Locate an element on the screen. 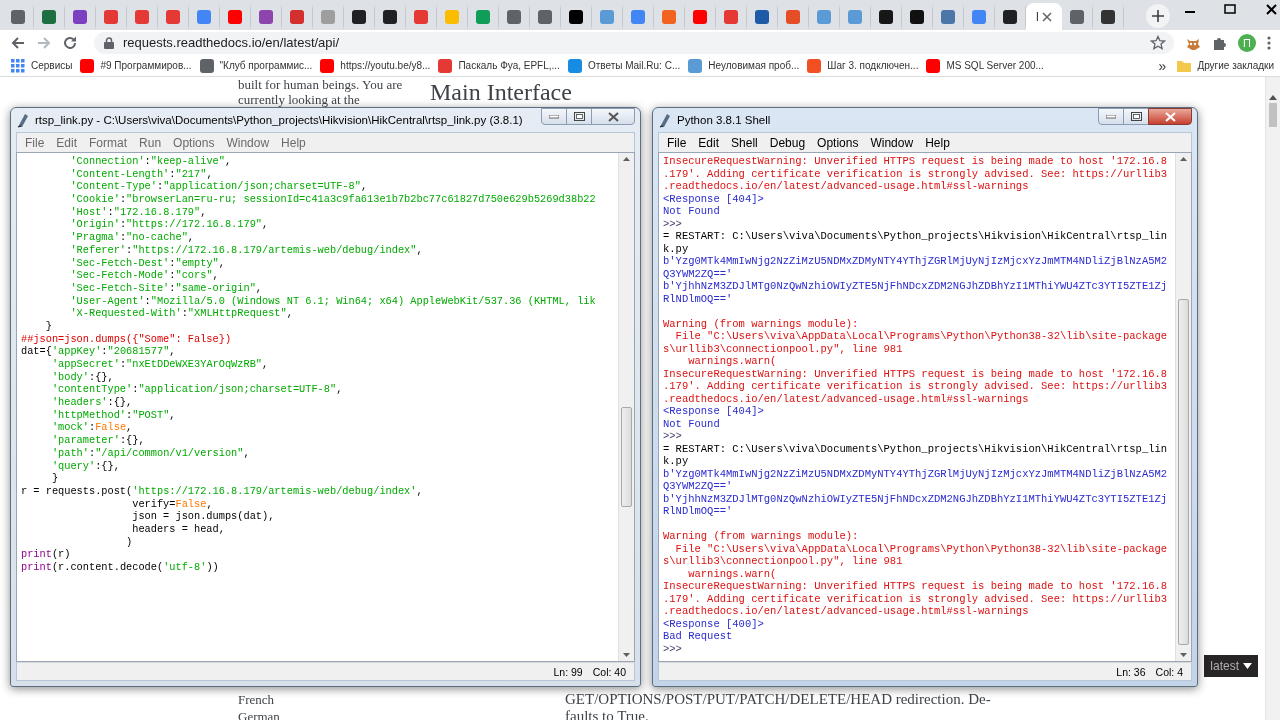 Image resolution: width=1280 pixels, height=720 pixels. plus-icon is located at coordinates (1158, 16).